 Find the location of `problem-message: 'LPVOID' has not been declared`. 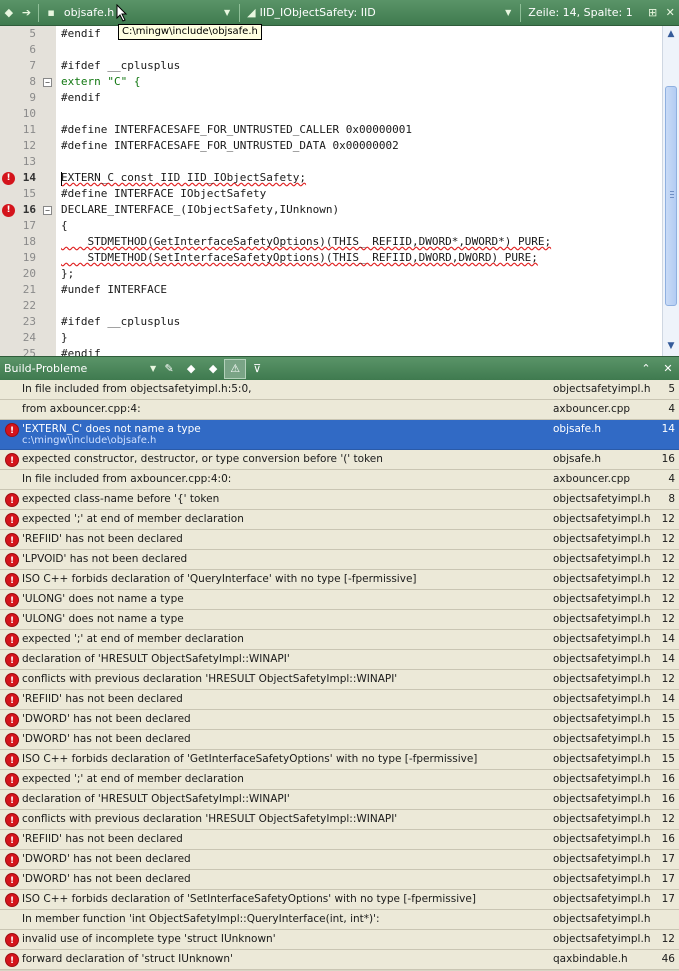

problem-message: 'LPVOID' has not been declared is located at coordinates (105, 559).